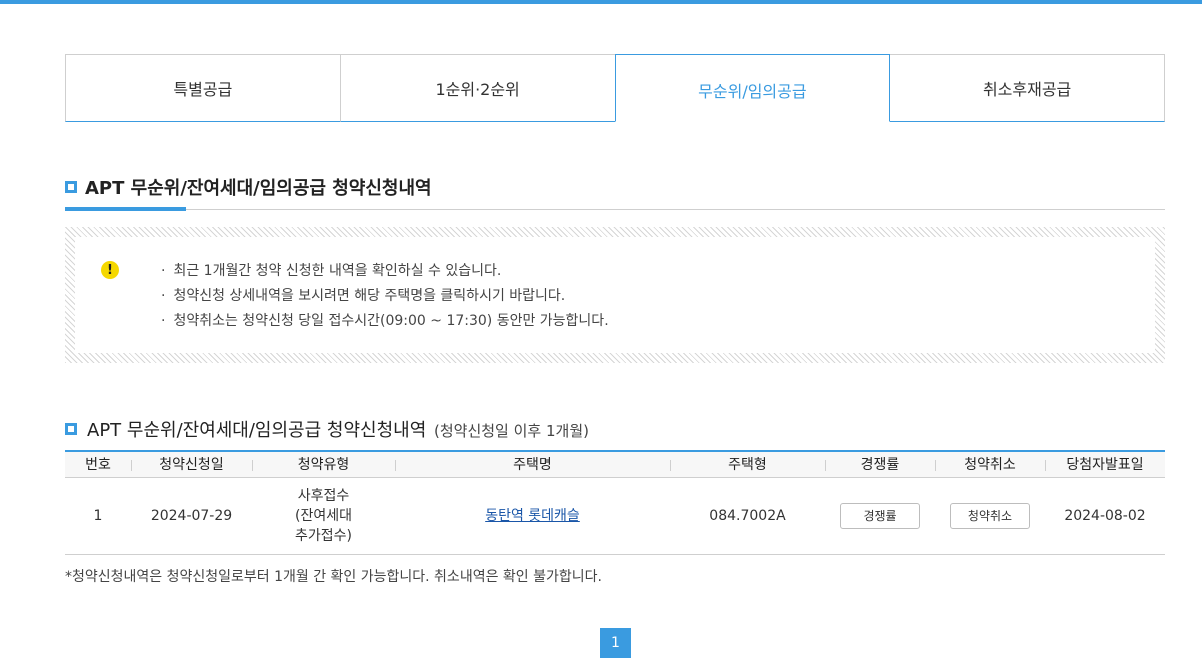  Describe the element at coordinates (258, 188) in the screenshot. I see `section-title-text: APT 무순위/잔여세대/임의공급 청약신청내역` at that location.